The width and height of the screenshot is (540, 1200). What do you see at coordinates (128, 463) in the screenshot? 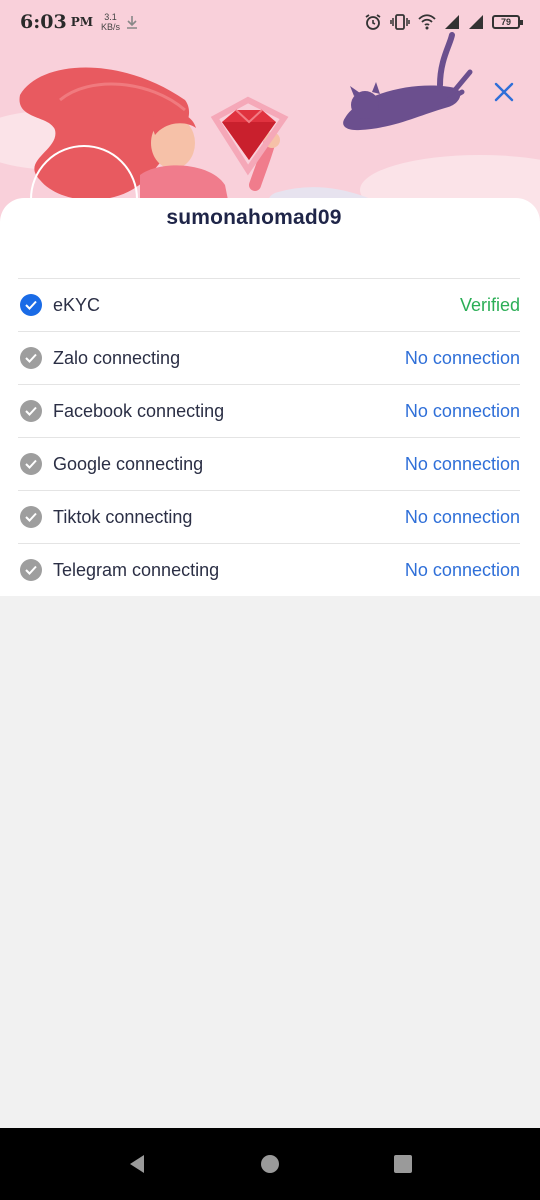
I see `connection-label: Google connecting` at bounding box center [128, 463].